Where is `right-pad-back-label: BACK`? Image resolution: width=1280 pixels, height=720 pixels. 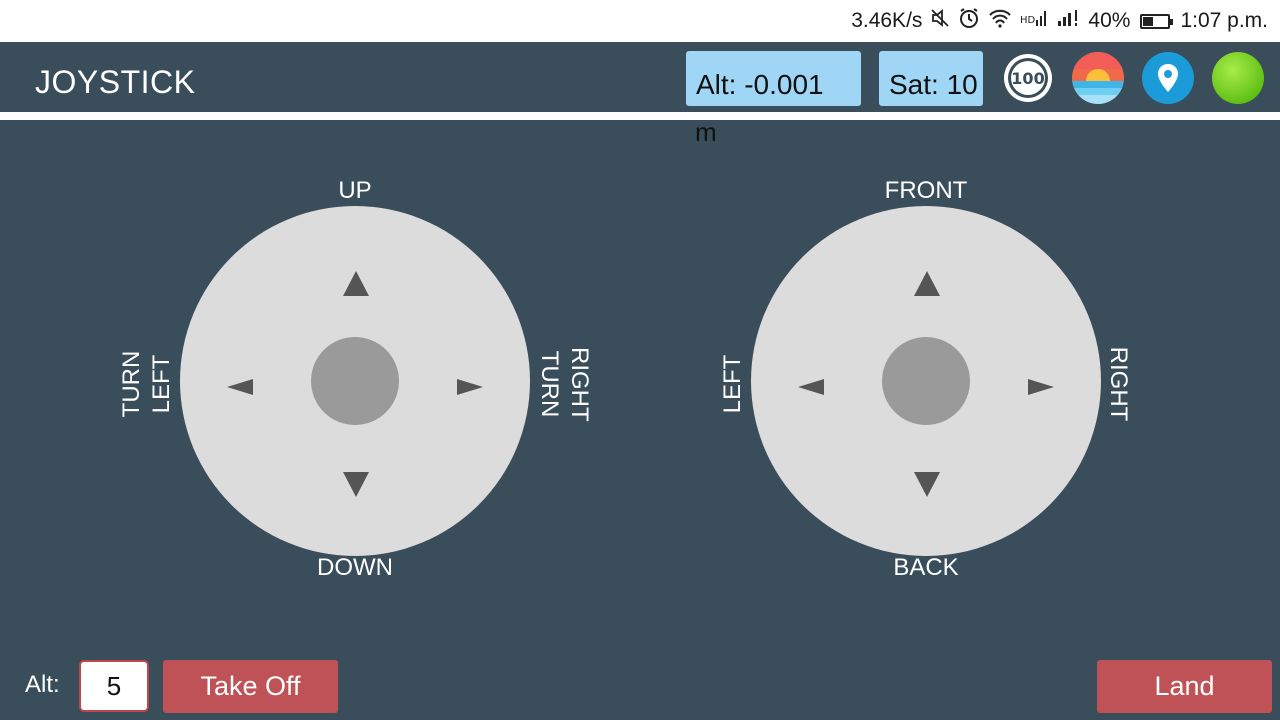 right-pad-back-label: BACK is located at coordinates (926, 567).